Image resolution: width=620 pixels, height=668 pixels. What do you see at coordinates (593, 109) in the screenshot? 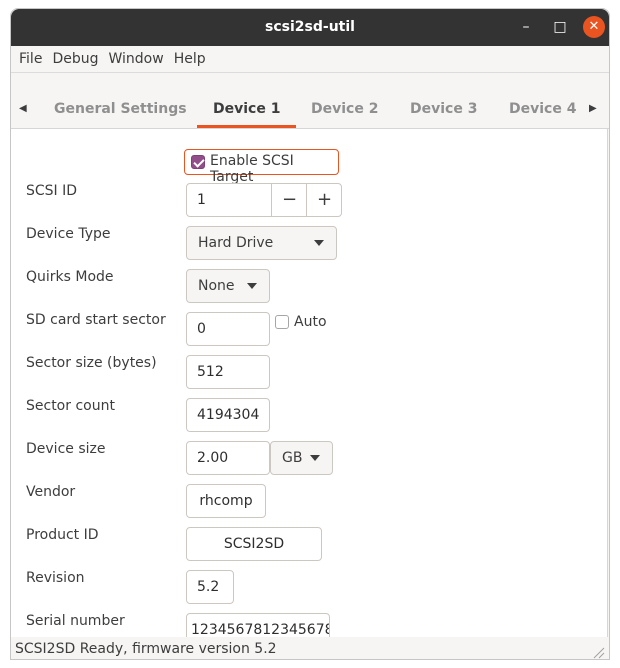
I see `tab-scroll-right-icon: ▶` at bounding box center [593, 109].